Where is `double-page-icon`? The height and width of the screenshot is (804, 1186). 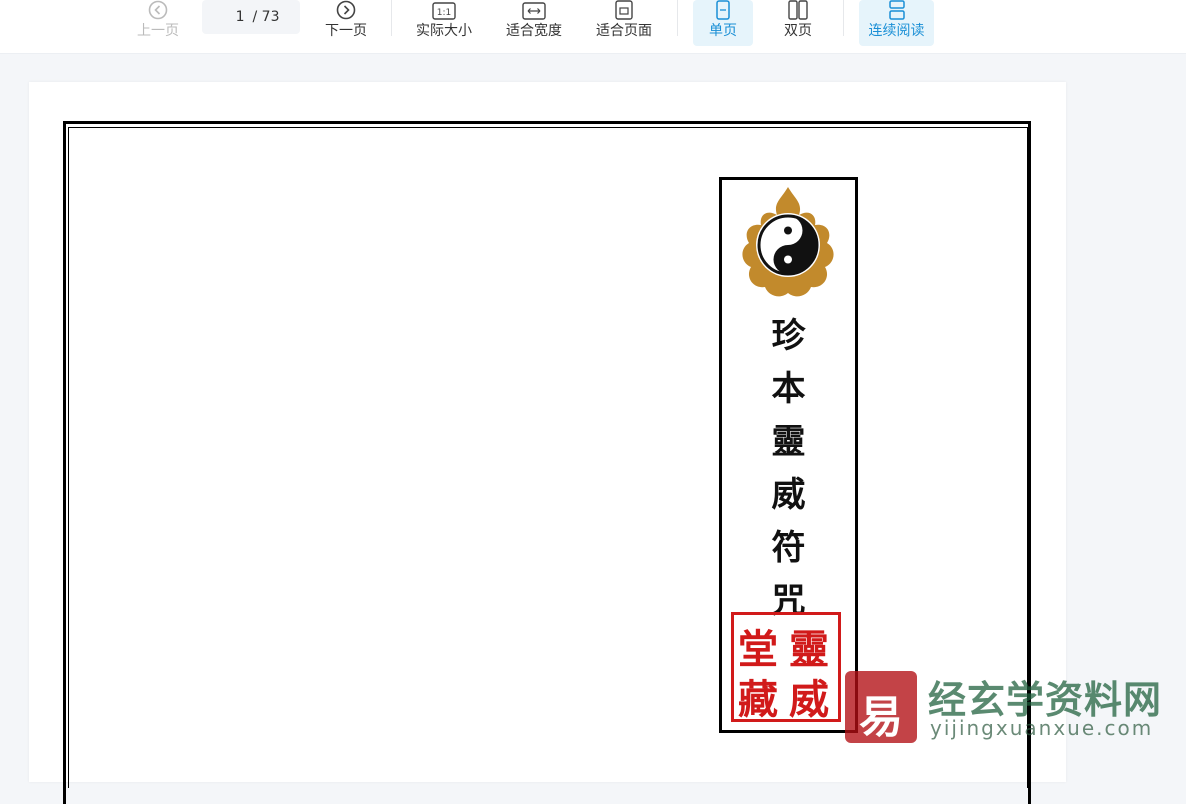
double-page-icon is located at coordinates (798, 10).